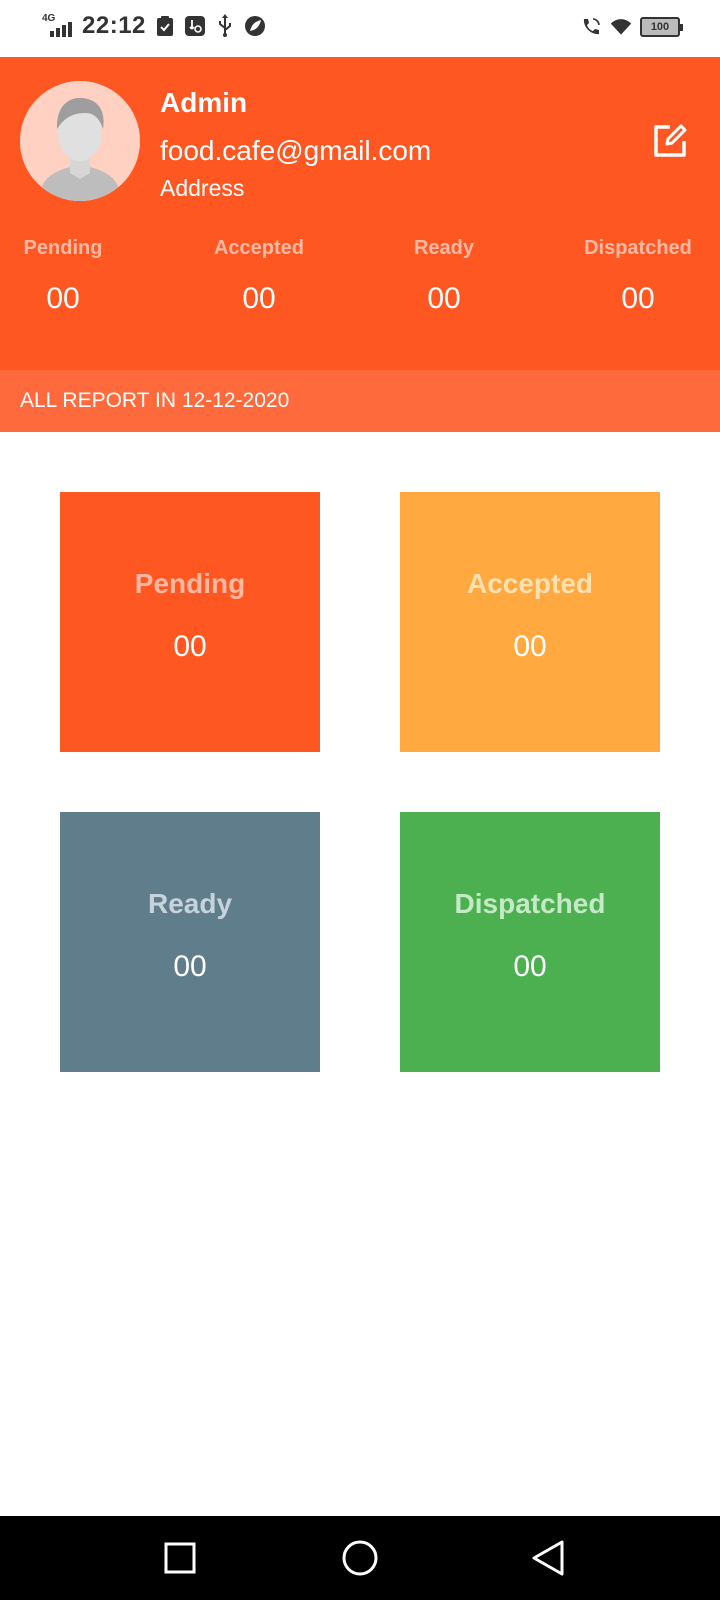  Describe the element at coordinates (202, 188) in the screenshot. I see `profile-address: Address` at that location.